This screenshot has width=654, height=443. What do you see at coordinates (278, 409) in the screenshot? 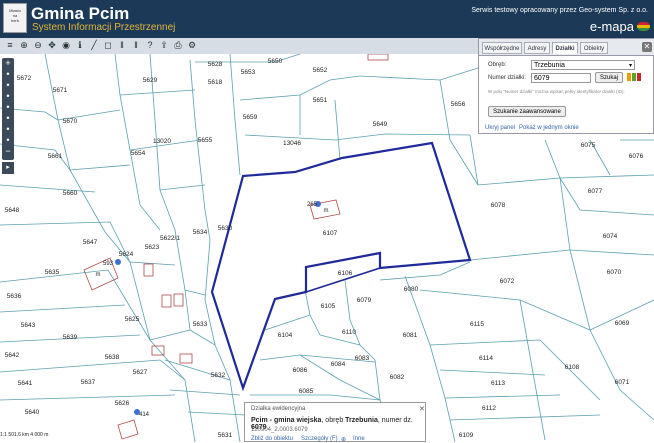
I see `popup-heading: Działka ewidencyjna` at bounding box center [278, 409].